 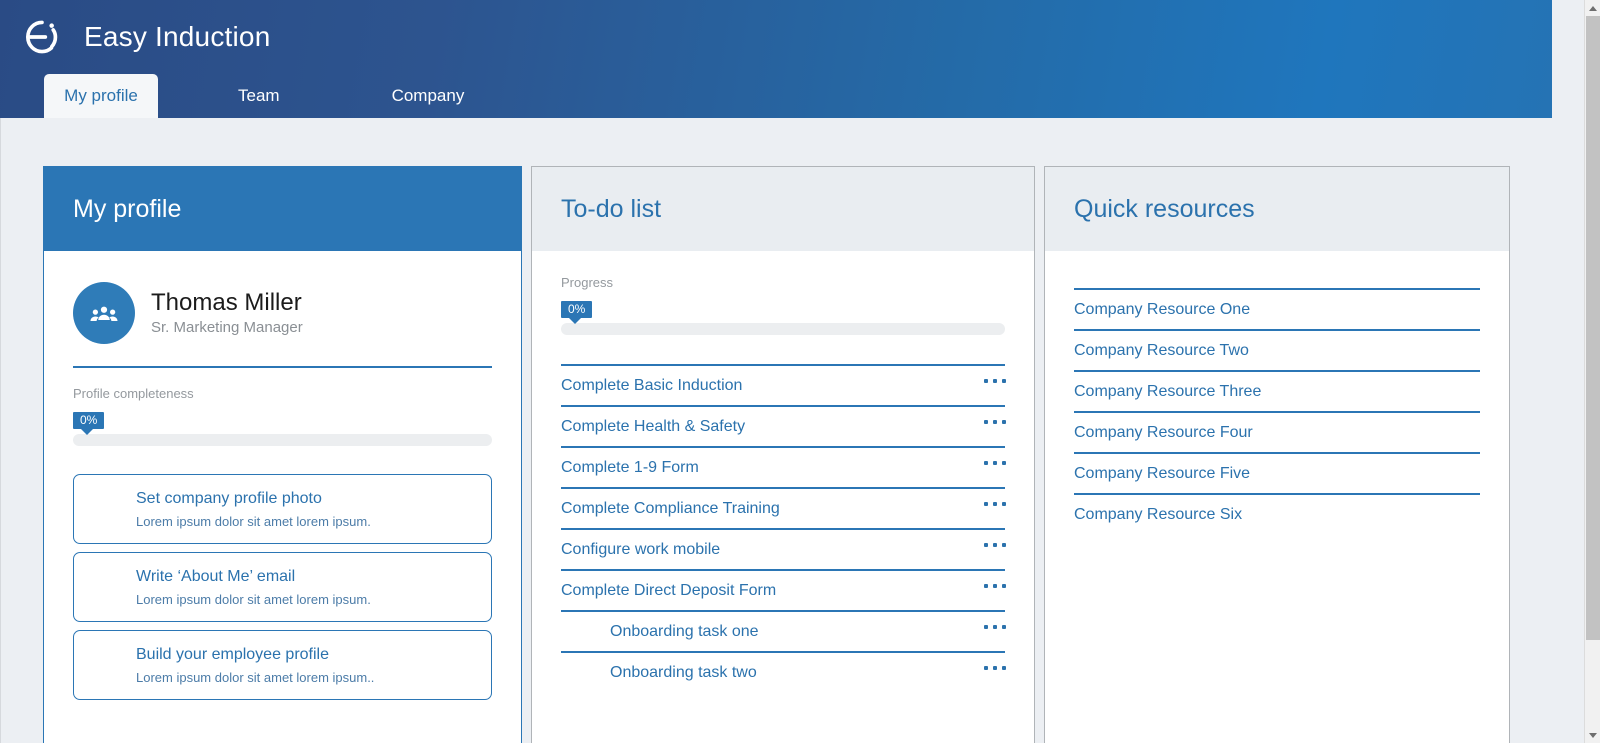 What do you see at coordinates (1277, 513) in the screenshot?
I see `resource-link-row: Company Resource Six` at bounding box center [1277, 513].